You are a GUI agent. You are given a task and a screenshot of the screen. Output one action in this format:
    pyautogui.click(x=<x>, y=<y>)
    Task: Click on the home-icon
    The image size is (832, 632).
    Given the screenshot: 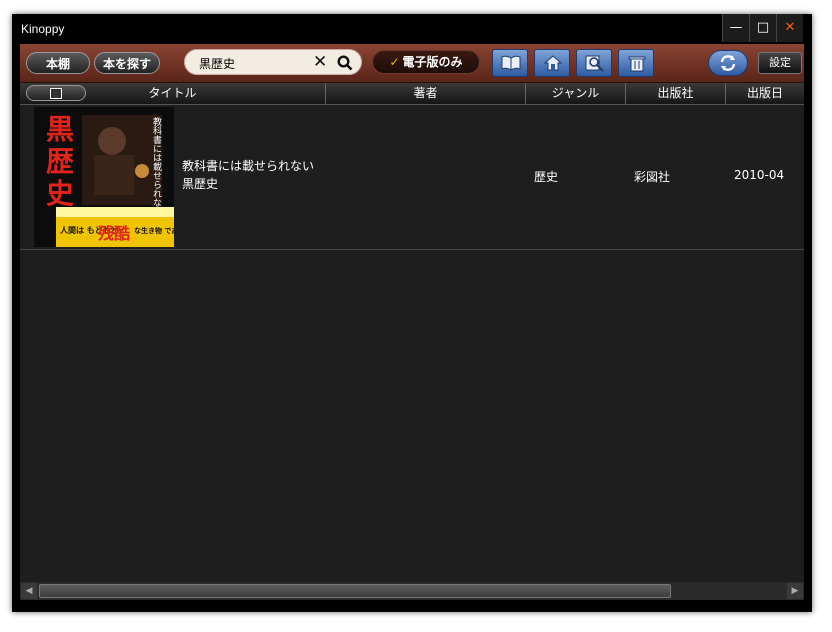 What is the action you would take?
    pyautogui.click(x=553, y=63)
    